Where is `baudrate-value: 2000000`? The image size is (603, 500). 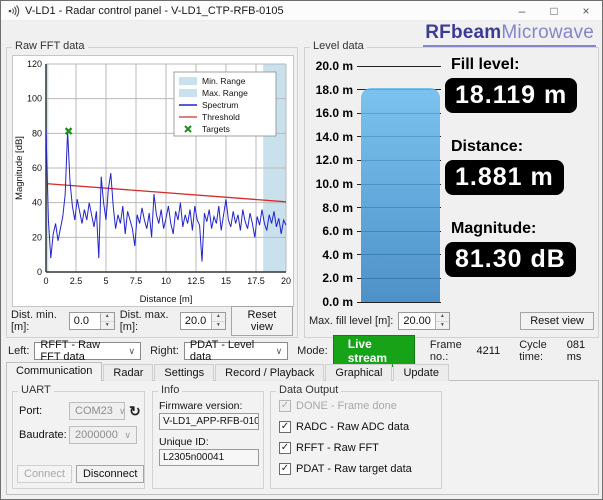
baudrate-value: 2000000 is located at coordinates (96, 435).